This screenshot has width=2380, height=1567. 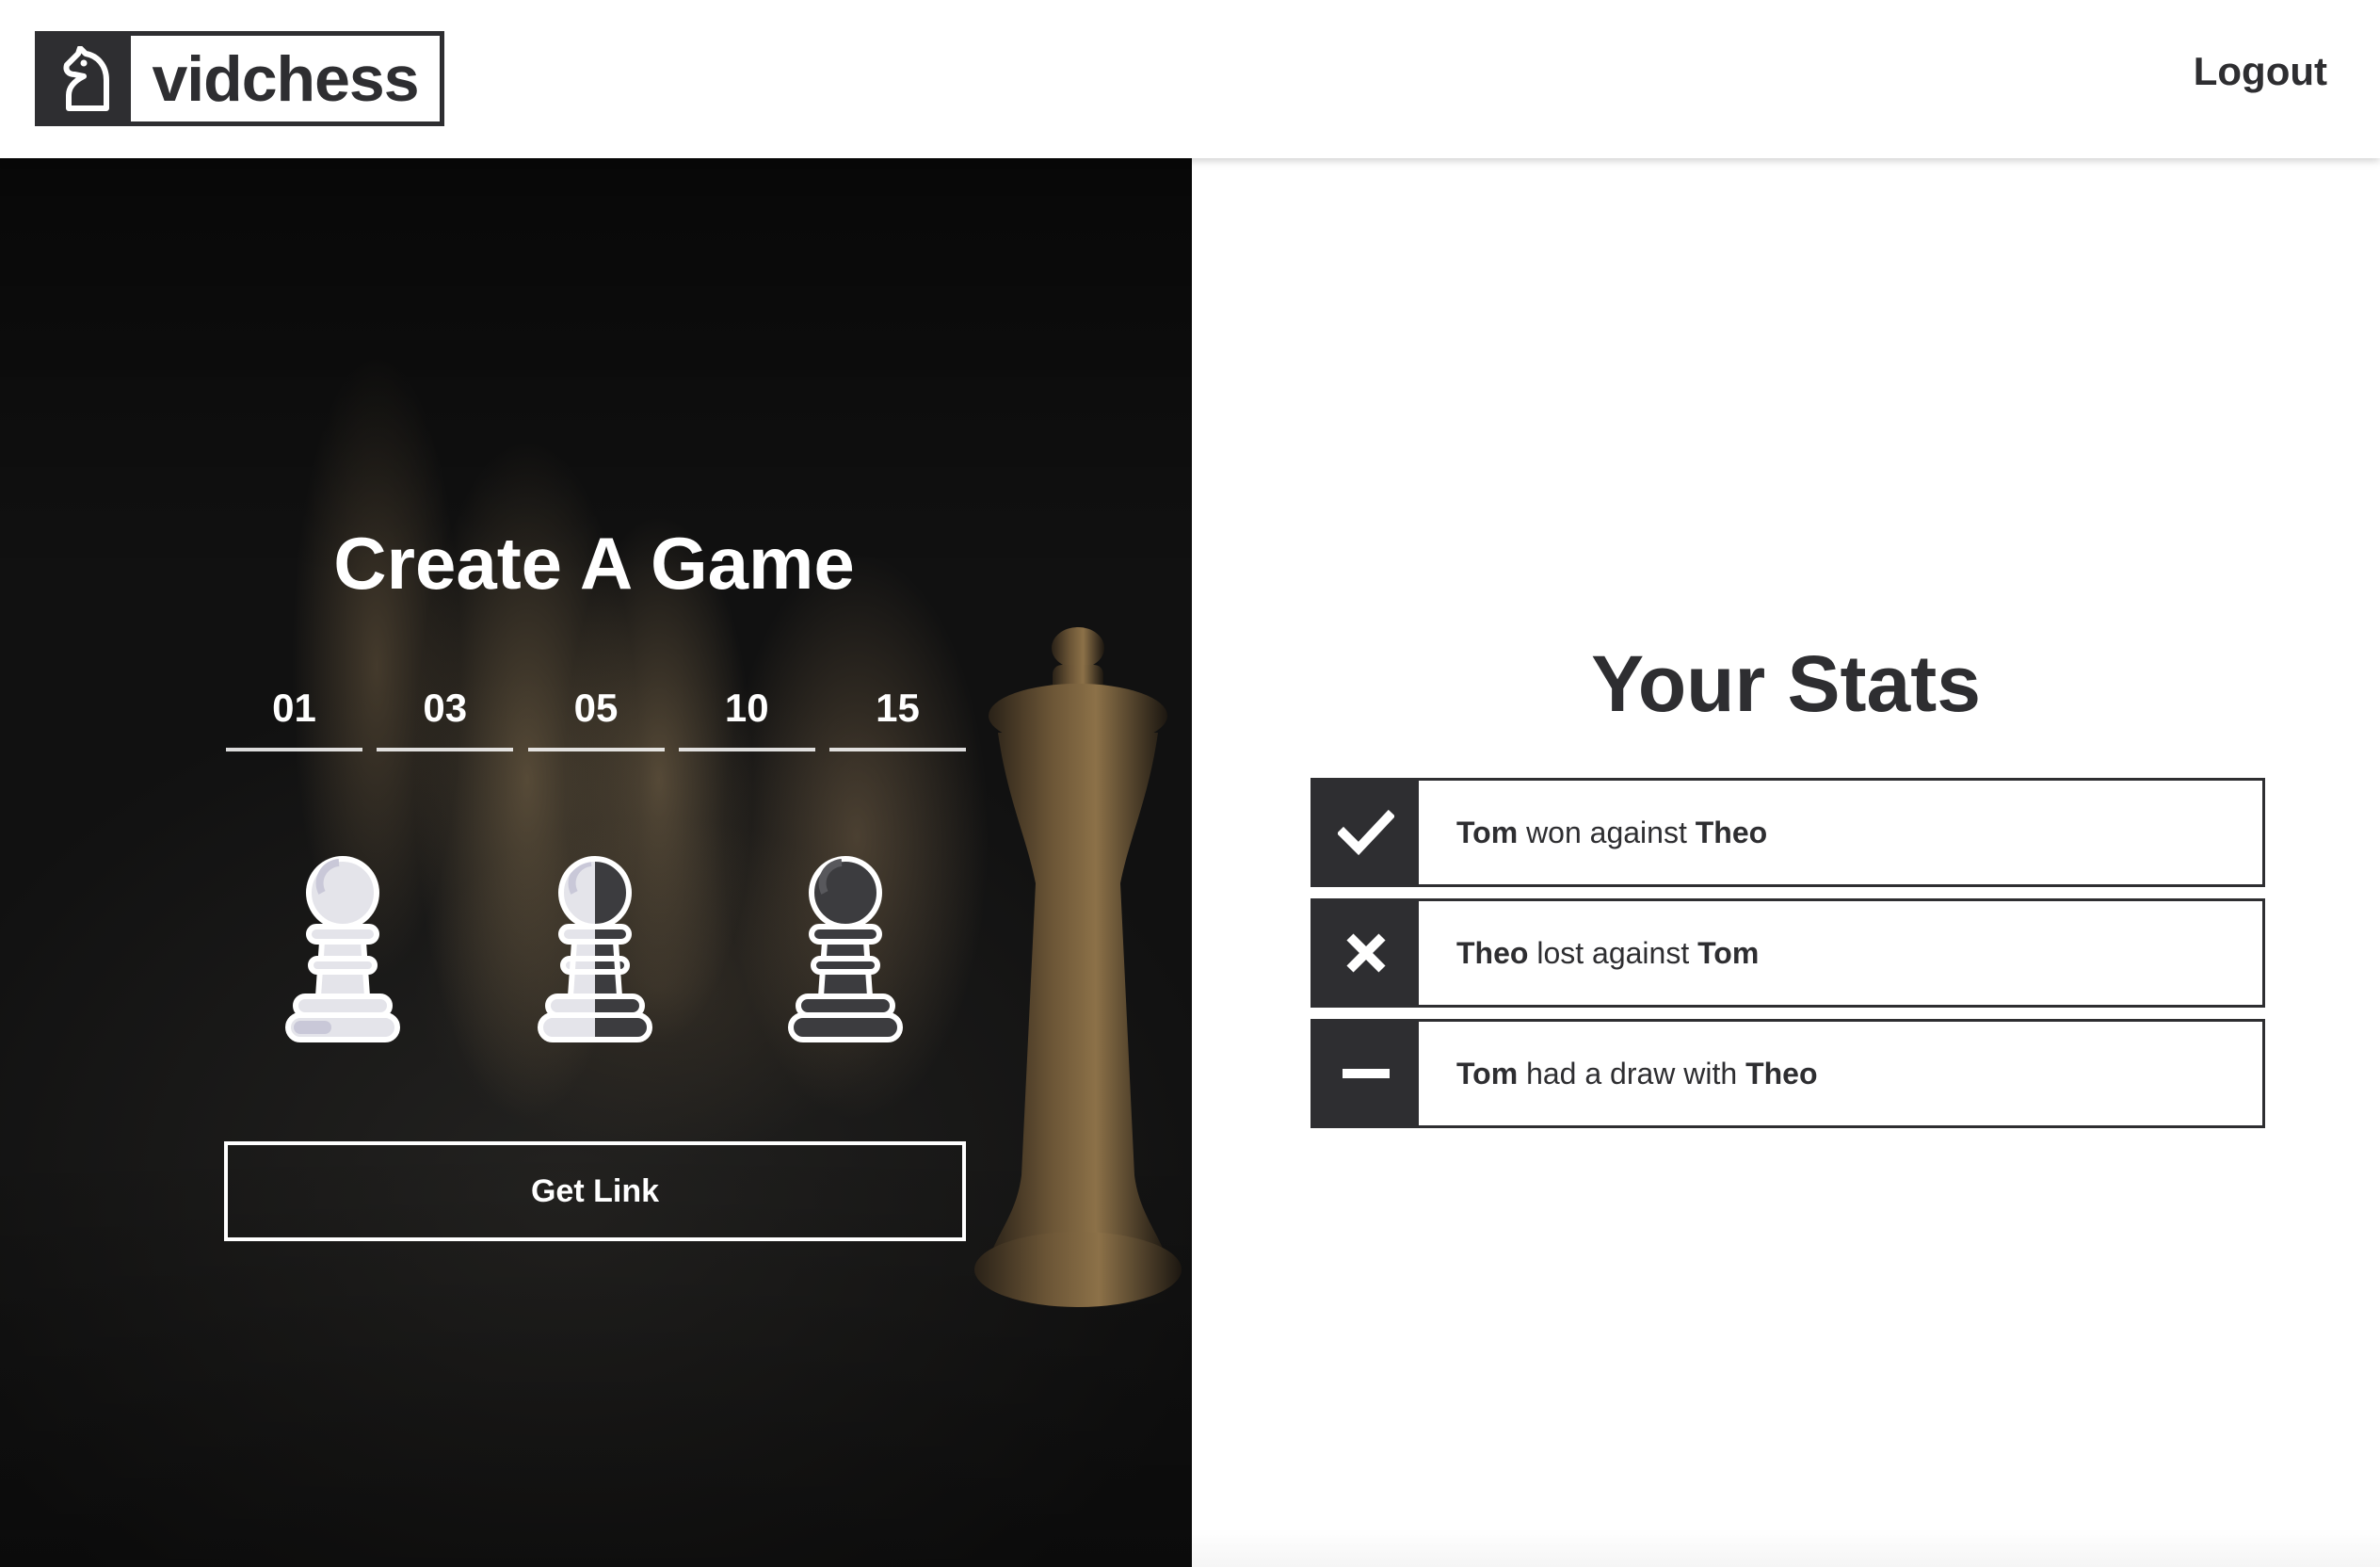 I want to click on time-control-options: 01 03 05 10 15, so click(x=596, y=718).